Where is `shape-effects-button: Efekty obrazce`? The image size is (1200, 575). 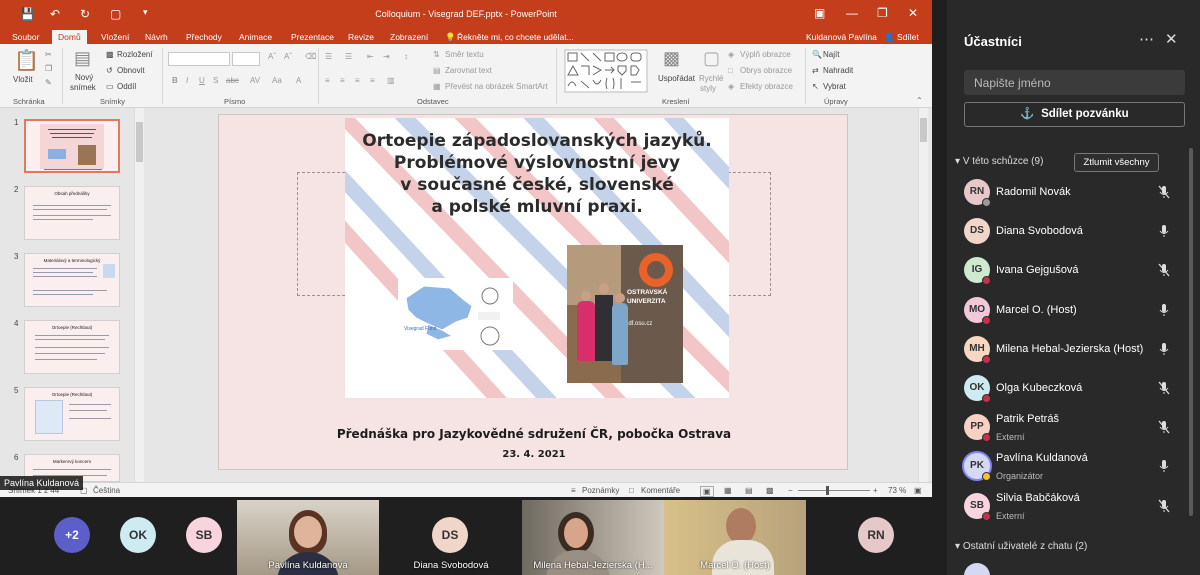 shape-effects-button: Efekty obrazce is located at coordinates (766, 86).